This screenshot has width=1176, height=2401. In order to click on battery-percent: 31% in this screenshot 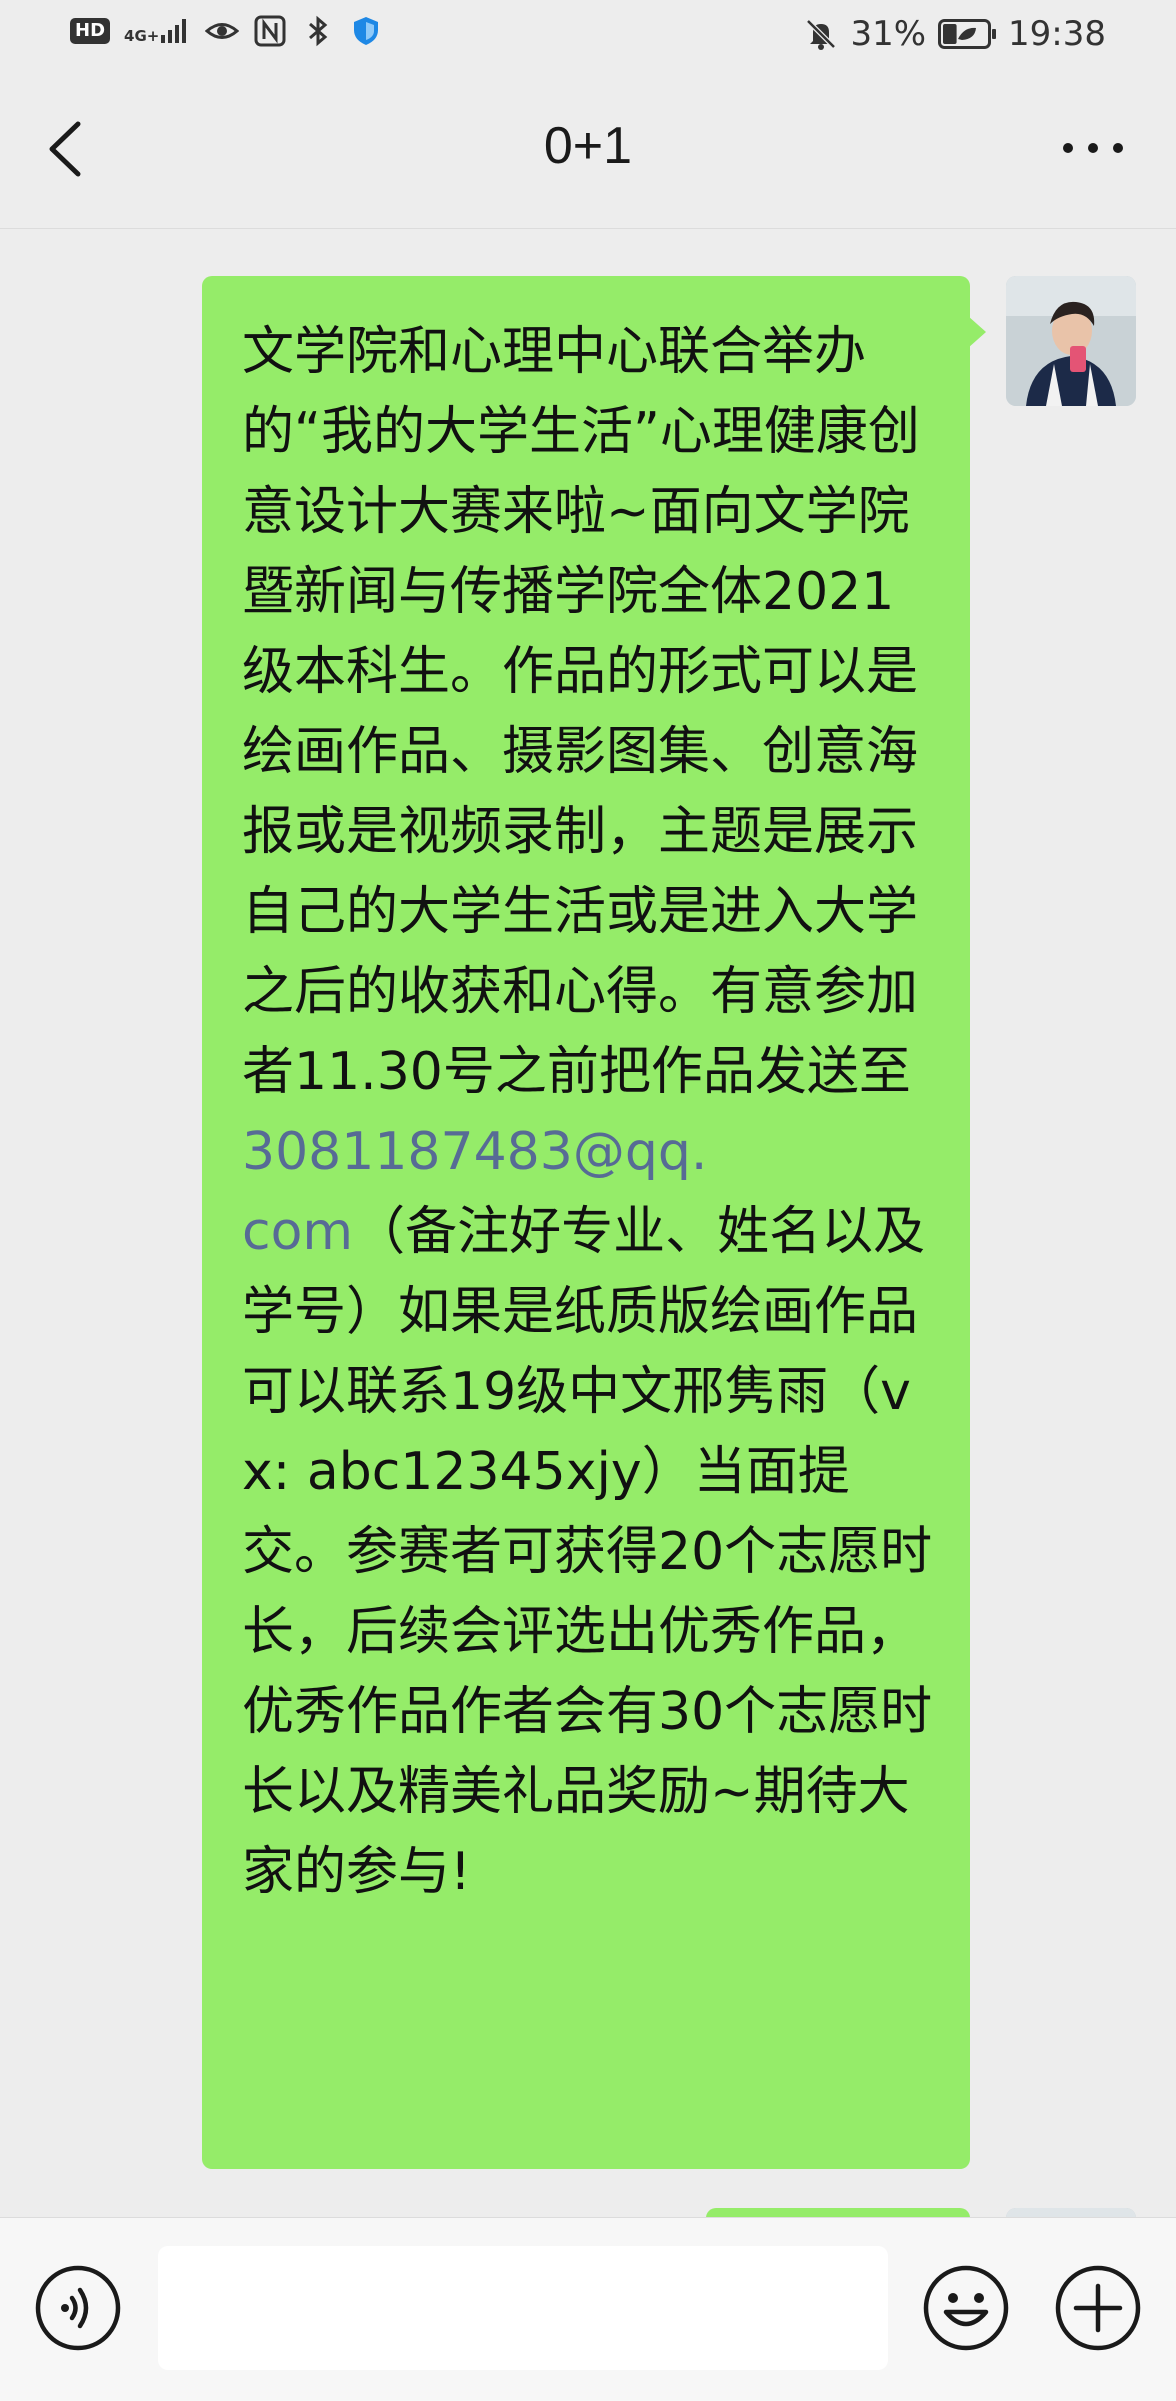, I will do `click(888, 34)`.